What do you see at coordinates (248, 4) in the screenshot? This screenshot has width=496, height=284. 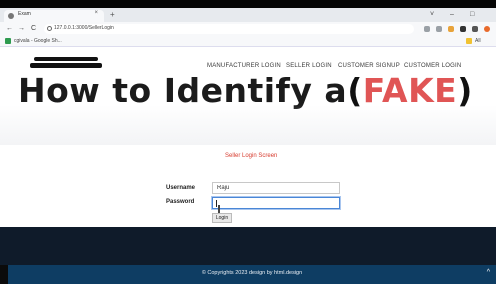 I see `screen-top-band` at bounding box center [248, 4].